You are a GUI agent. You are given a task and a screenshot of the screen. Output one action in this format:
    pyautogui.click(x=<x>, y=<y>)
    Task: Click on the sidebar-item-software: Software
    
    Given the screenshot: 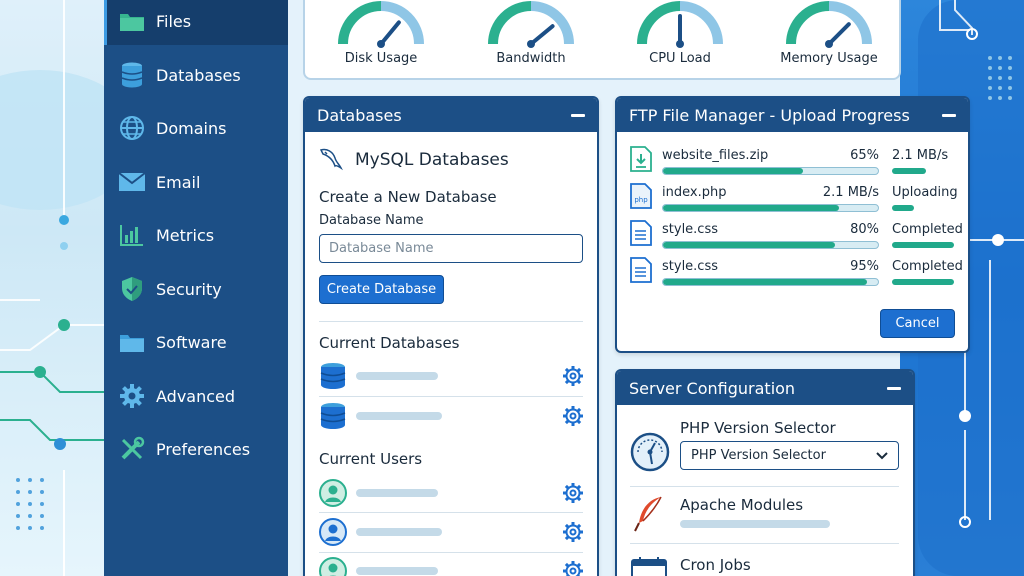 What is the action you would take?
    pyautogui.click(x=196, y=342)
    